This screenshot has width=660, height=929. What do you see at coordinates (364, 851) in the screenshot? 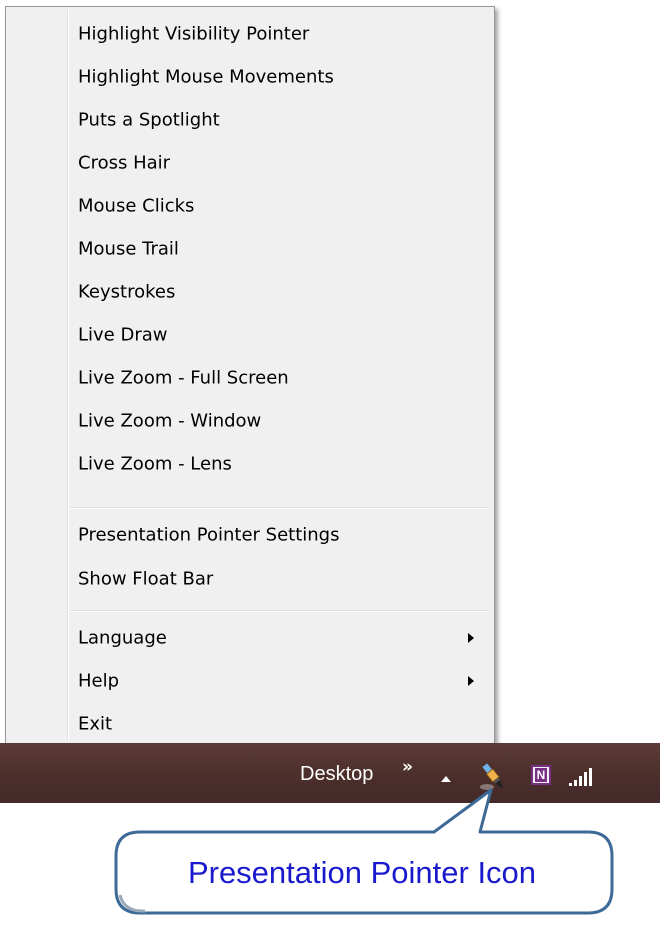
I see `callout-bubble` at bounding box center [364, 851].